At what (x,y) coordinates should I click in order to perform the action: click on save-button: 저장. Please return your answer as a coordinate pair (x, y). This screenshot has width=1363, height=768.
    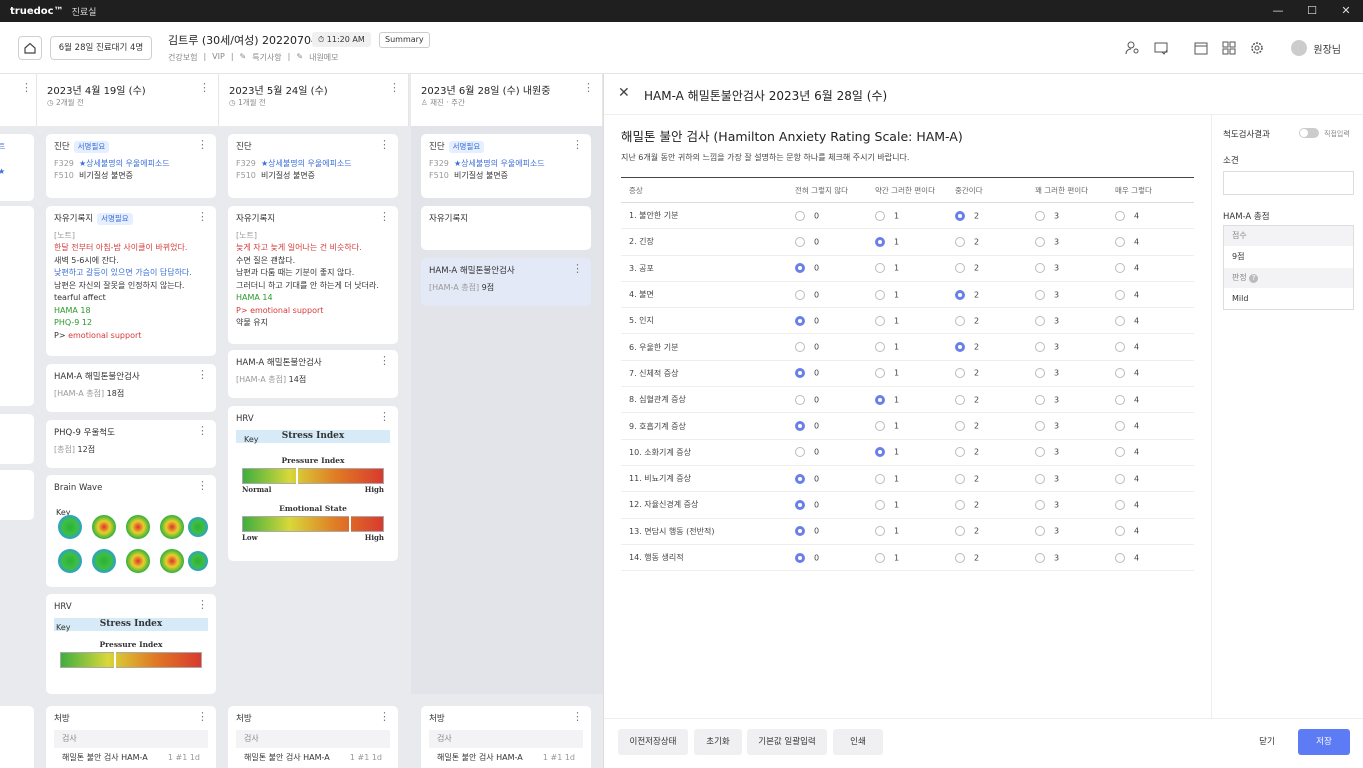
    Looking at the image, I should click on (1324, 742).